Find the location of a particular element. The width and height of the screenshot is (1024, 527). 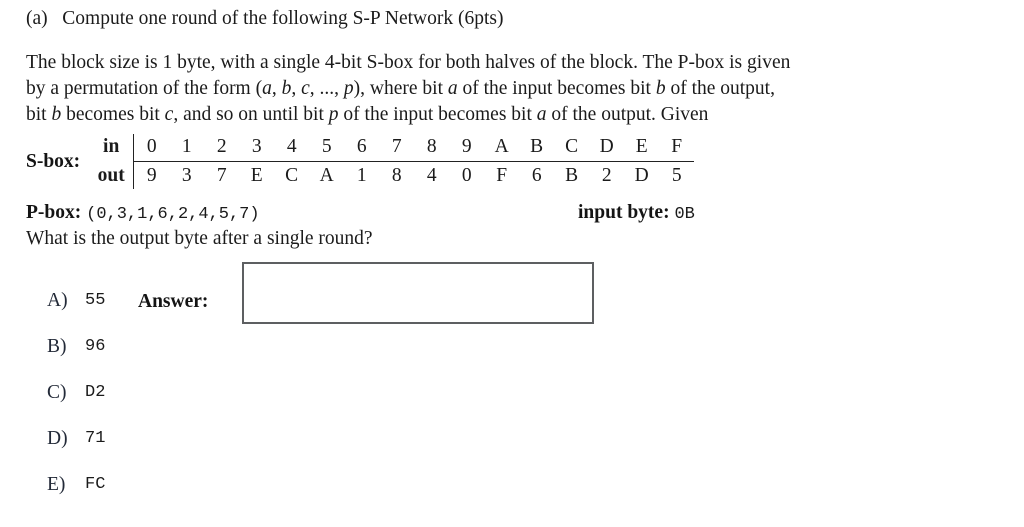

sbox-output-cell: 1 is located at coordinates (362, 175).